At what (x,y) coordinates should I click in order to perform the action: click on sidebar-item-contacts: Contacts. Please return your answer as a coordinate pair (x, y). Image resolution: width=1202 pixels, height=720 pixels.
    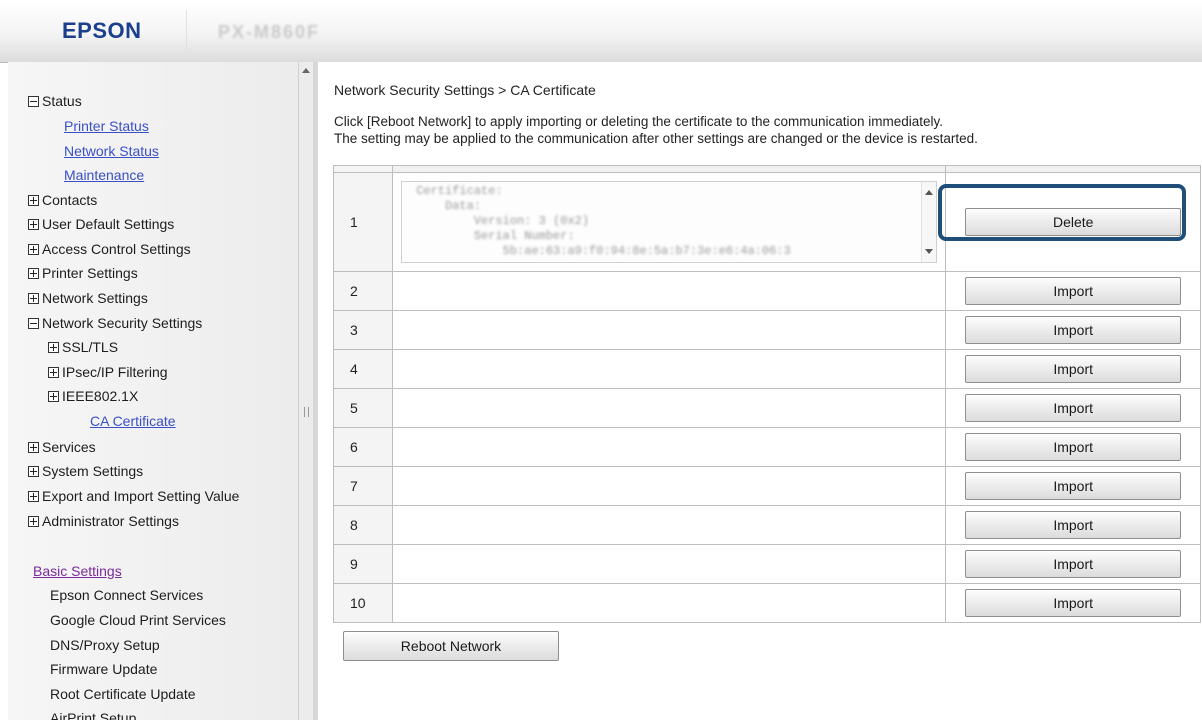
    Looking at the image, I should click on (62, 200).